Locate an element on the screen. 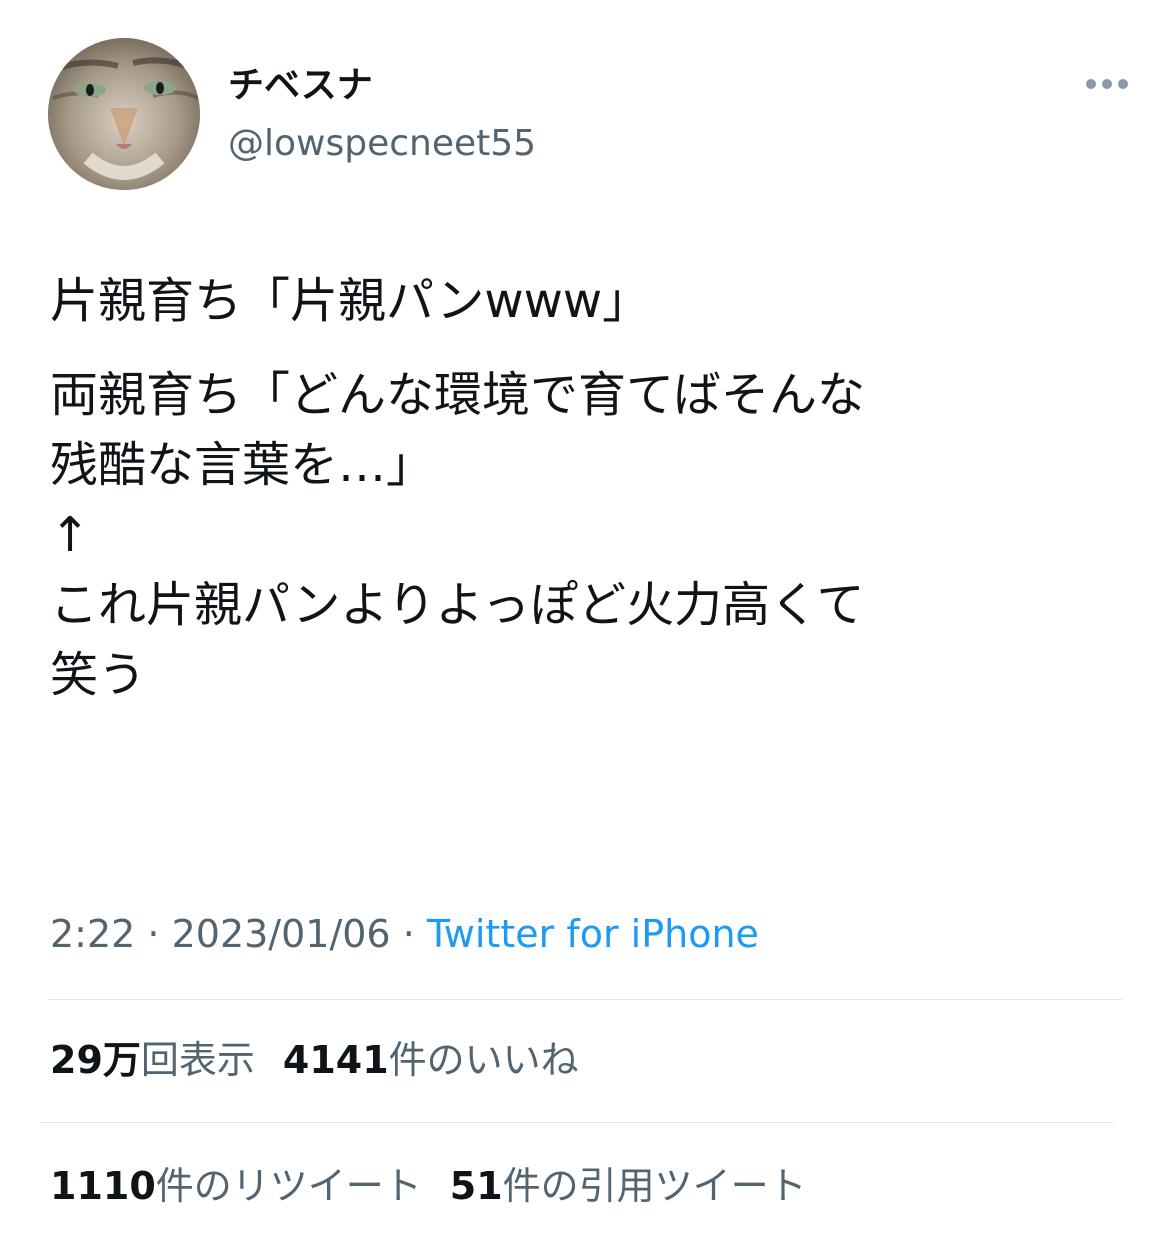 The width and height of the screenshot is (1170, 1236). likes-stat: 4141件のいいね is located at coordinates (431, 1060).